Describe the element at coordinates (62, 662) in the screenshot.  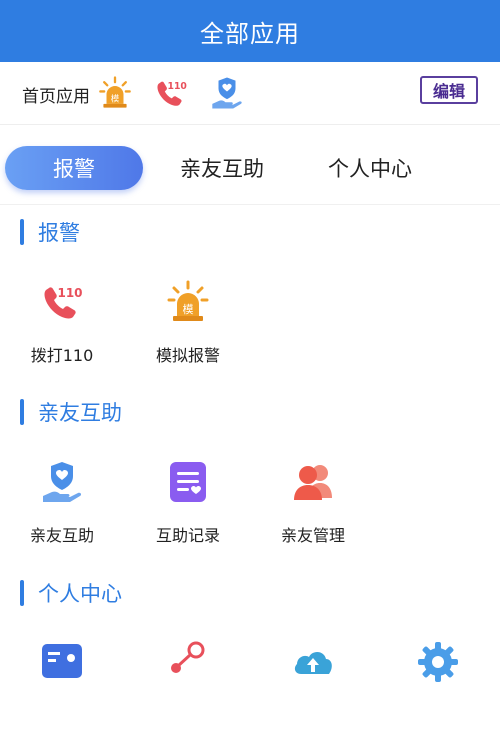
I see `id-card-icon` at that location.